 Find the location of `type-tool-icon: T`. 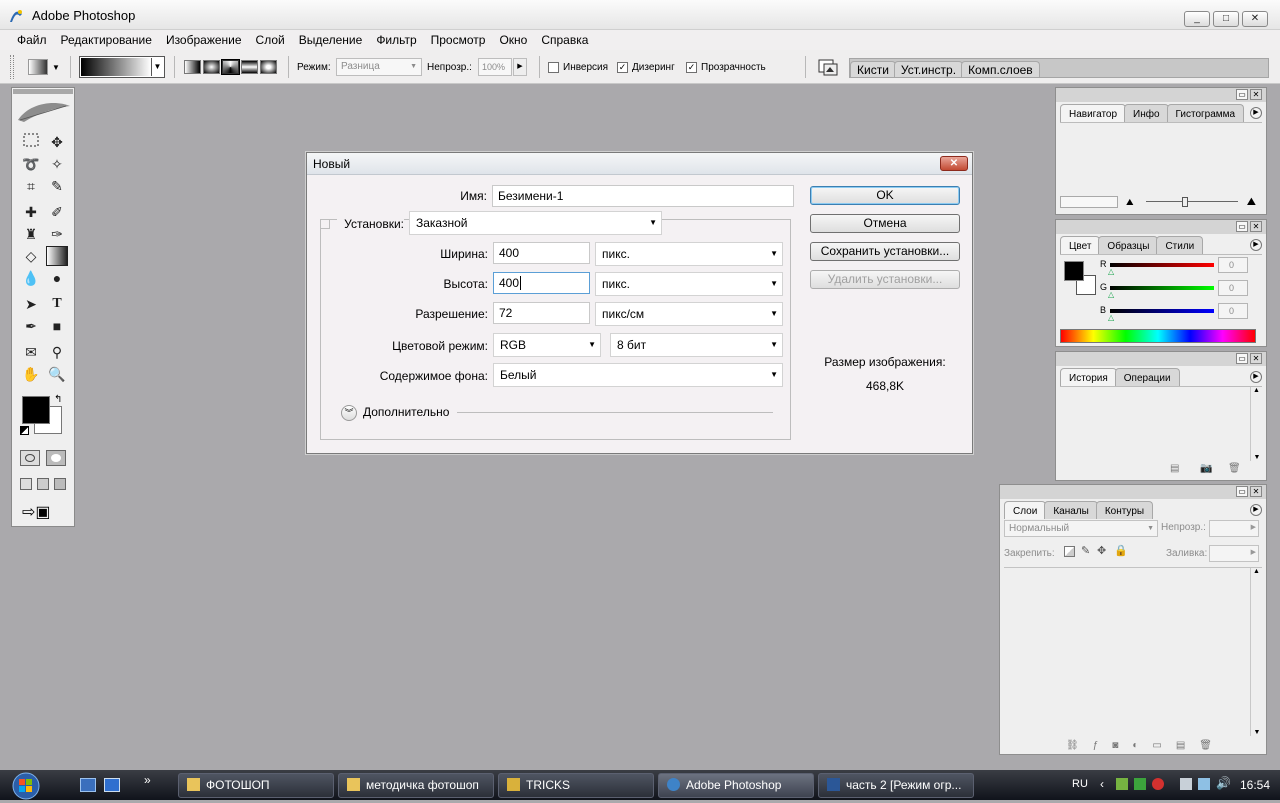

type-tool-icon: T is located at coordinates (57, 304).